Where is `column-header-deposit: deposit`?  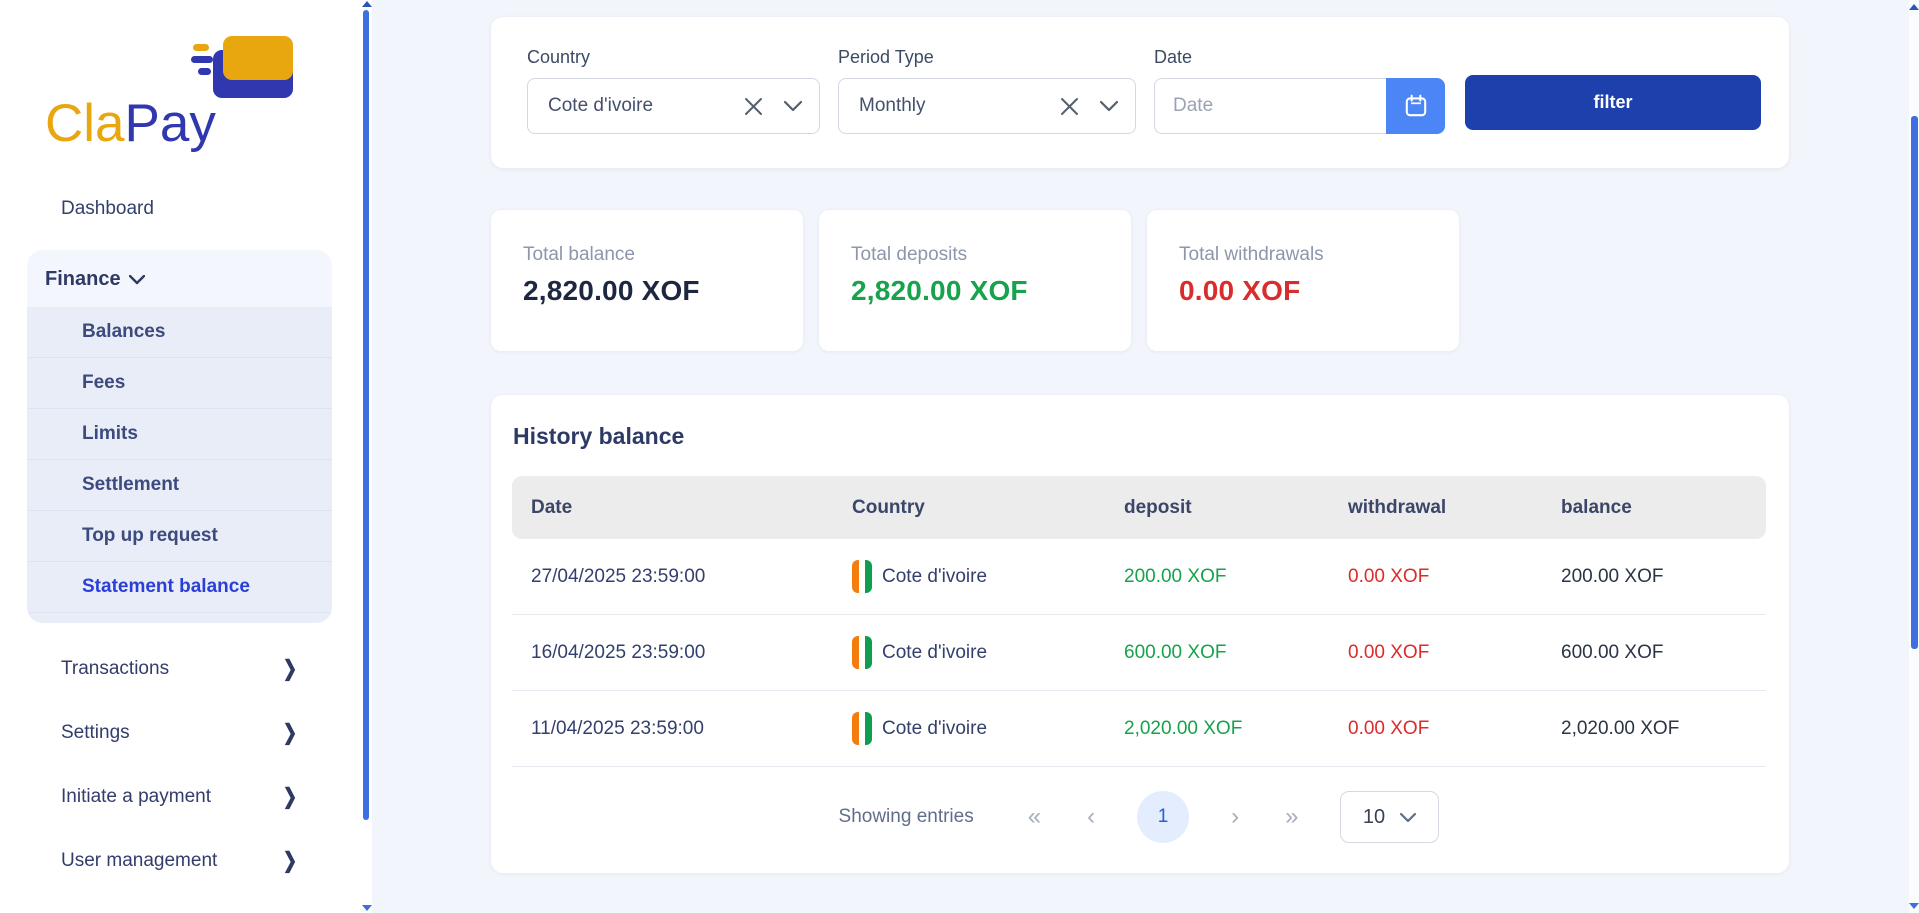
column-header-deposit: deposit is located at coordinates (1158, 507).